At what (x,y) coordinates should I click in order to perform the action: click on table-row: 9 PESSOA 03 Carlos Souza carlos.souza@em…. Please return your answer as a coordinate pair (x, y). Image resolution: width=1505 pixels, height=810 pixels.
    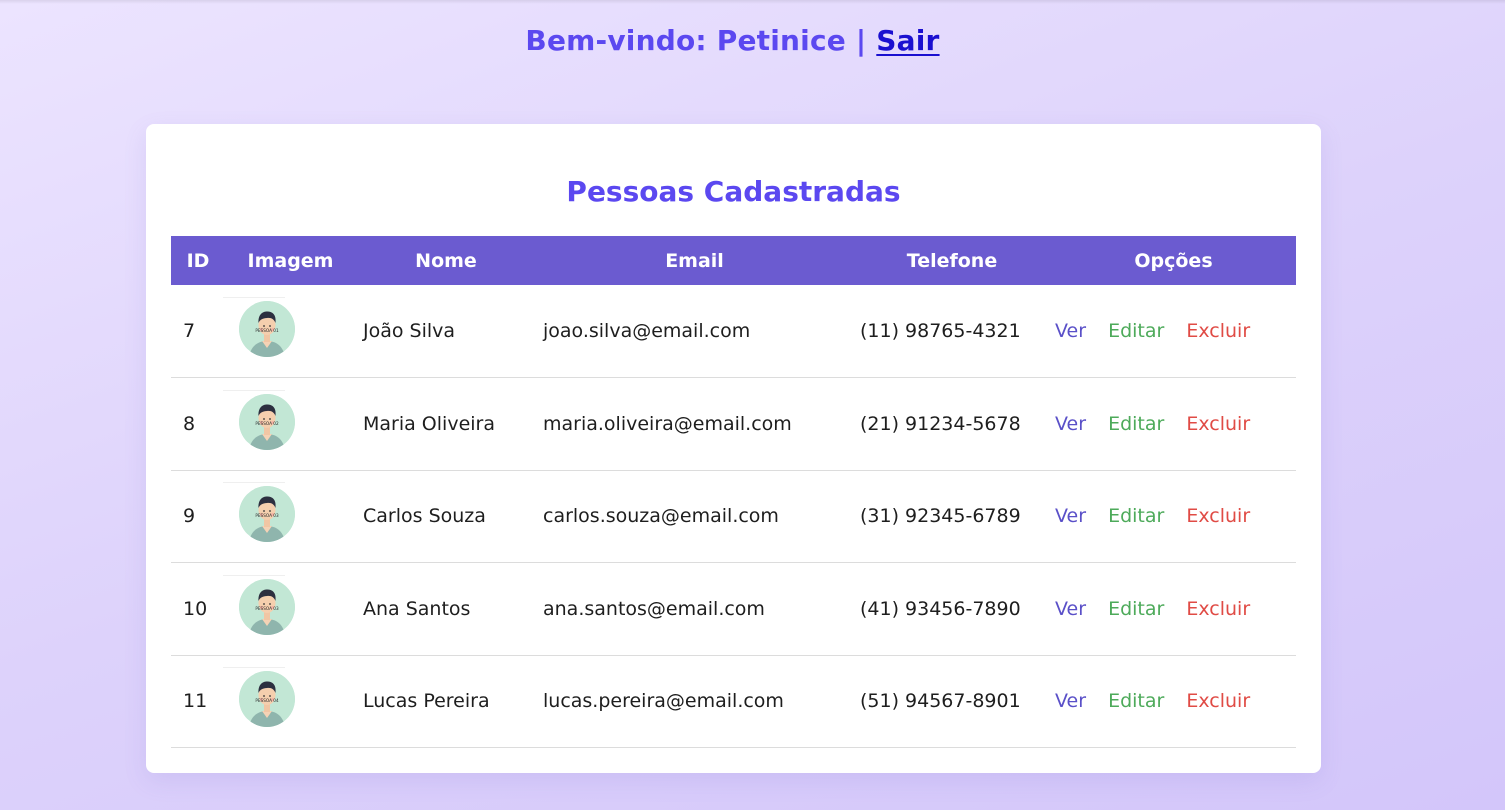
    Looking at the image, I should click on (733, 516).